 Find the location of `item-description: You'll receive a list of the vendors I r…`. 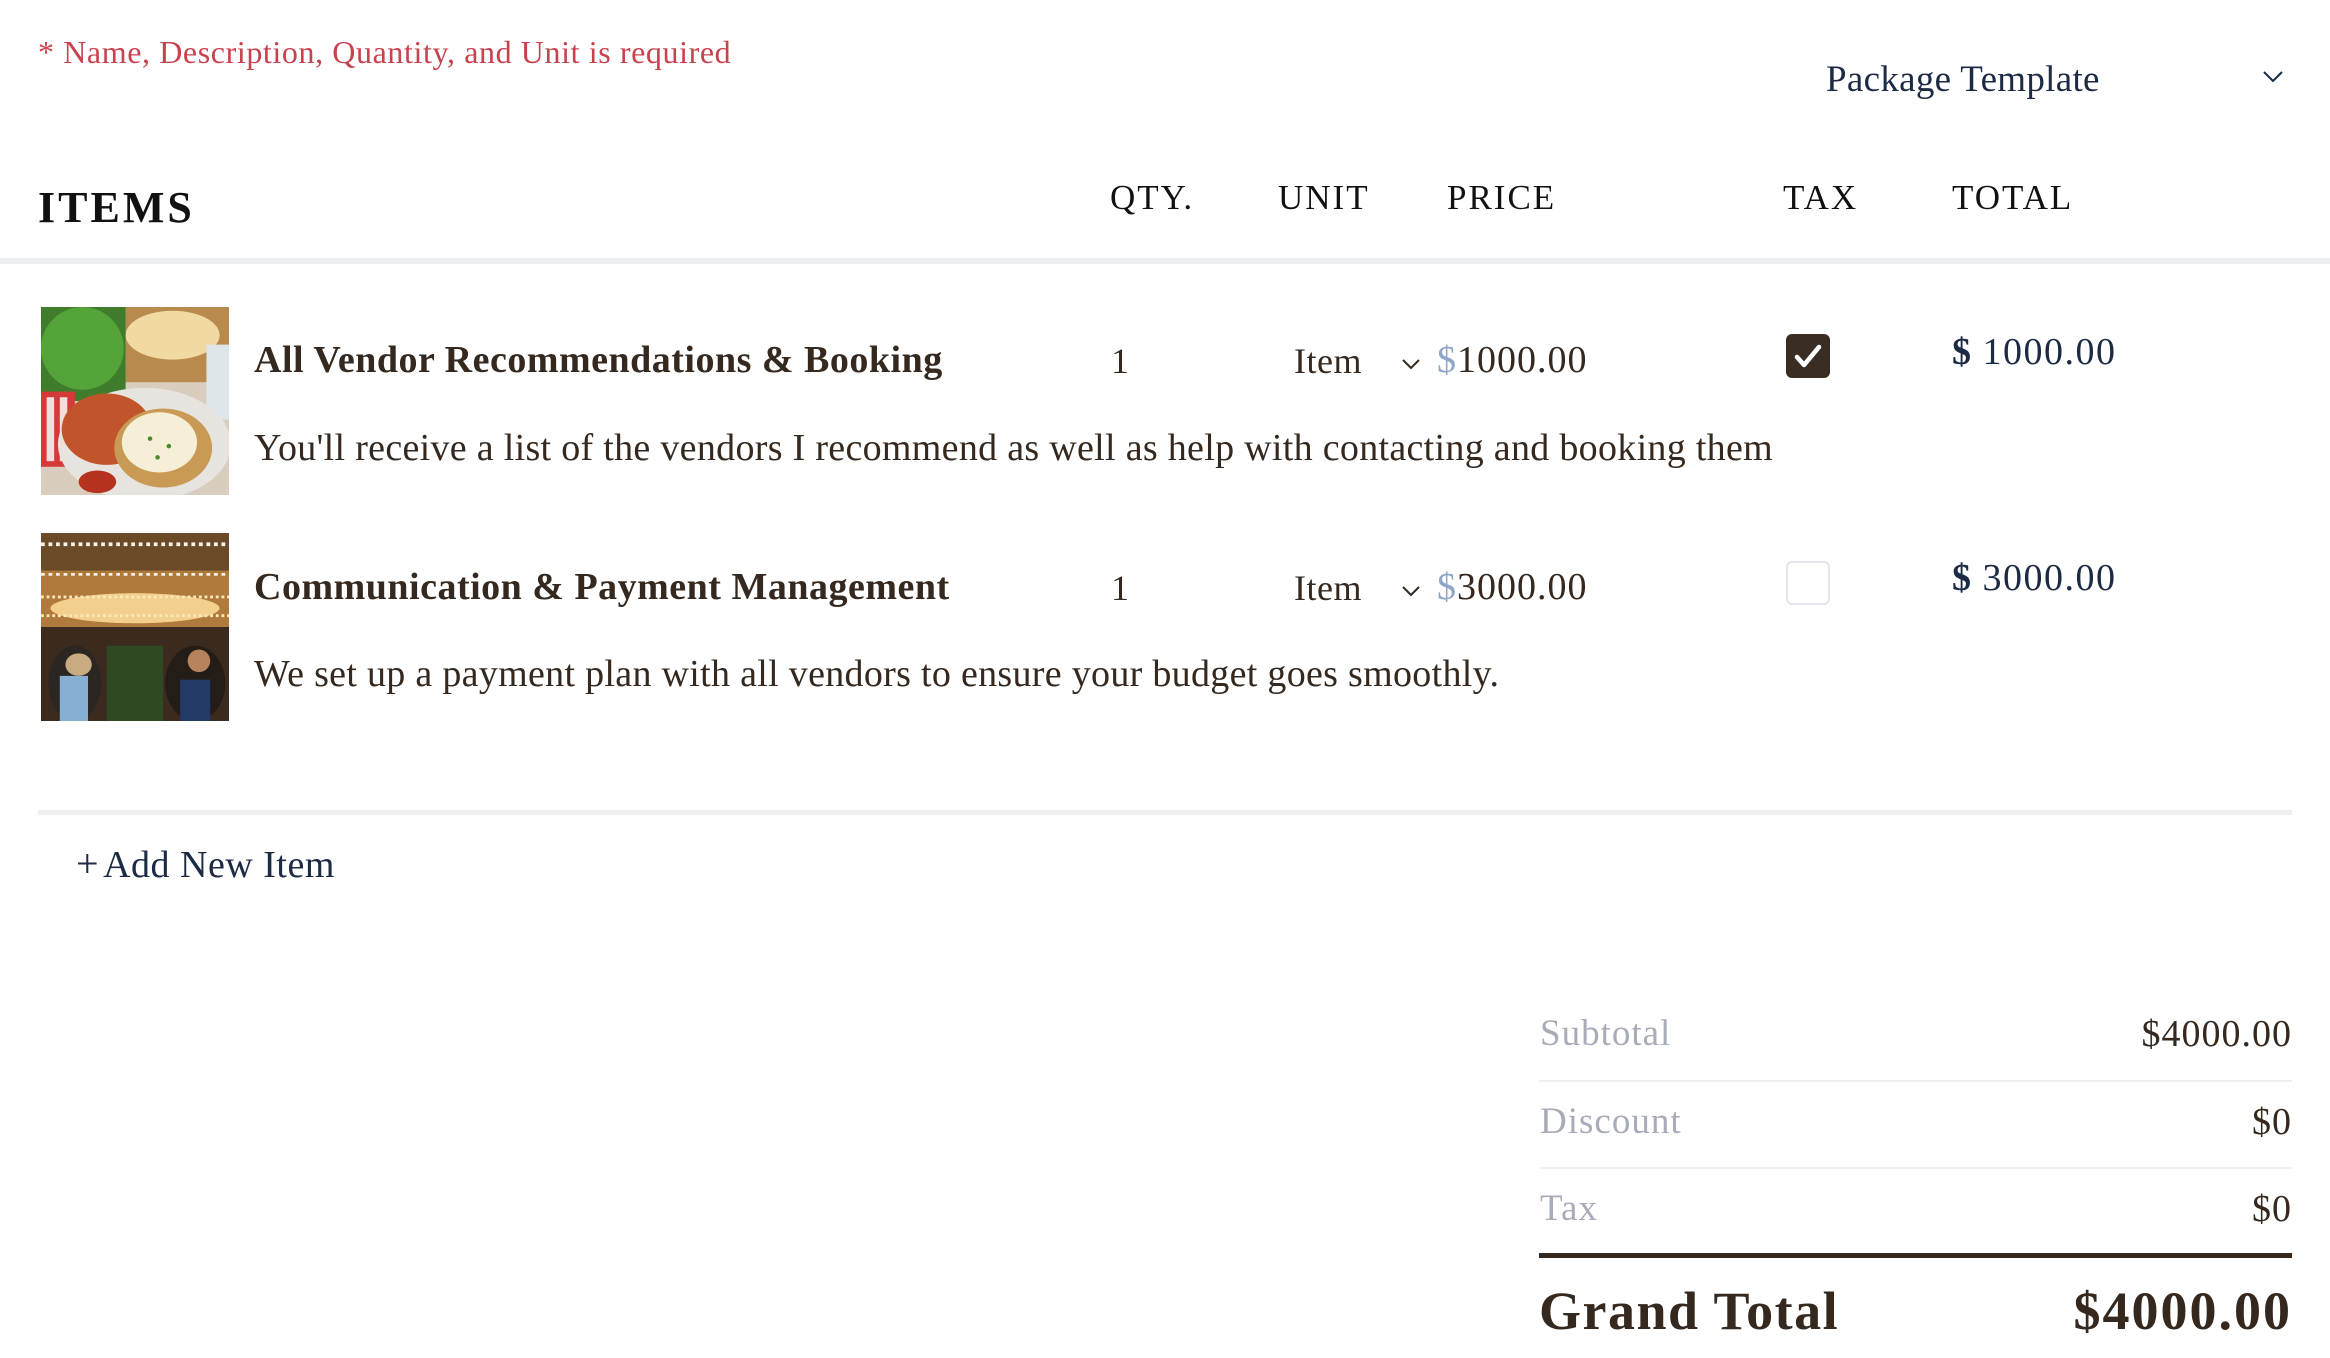

item-description: You'll receive a list of the vendors I r… is located at coordinates (1013, 448).